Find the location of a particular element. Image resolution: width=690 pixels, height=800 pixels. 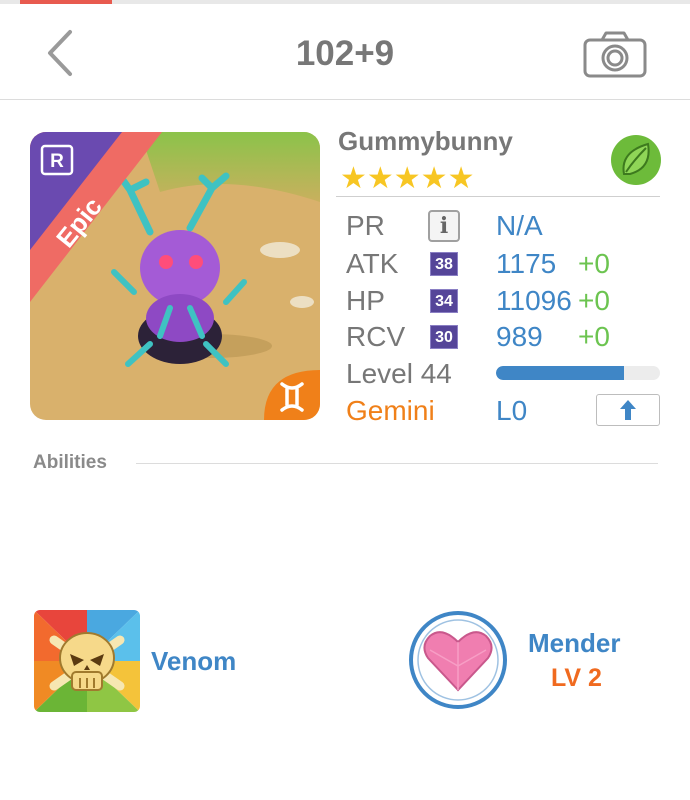

star-icons: ★★★★★ is located at coordinates (407, 178).